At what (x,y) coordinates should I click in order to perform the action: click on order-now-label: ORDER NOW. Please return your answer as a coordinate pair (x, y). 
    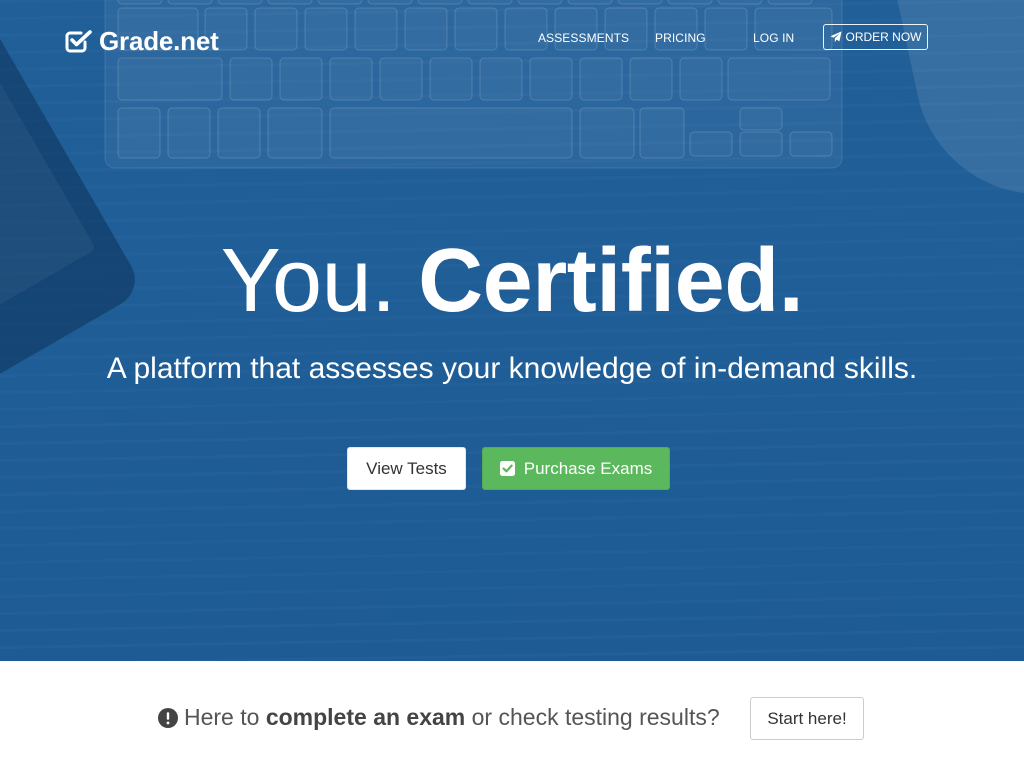
    Looking at the image, I should click on (883, 37).